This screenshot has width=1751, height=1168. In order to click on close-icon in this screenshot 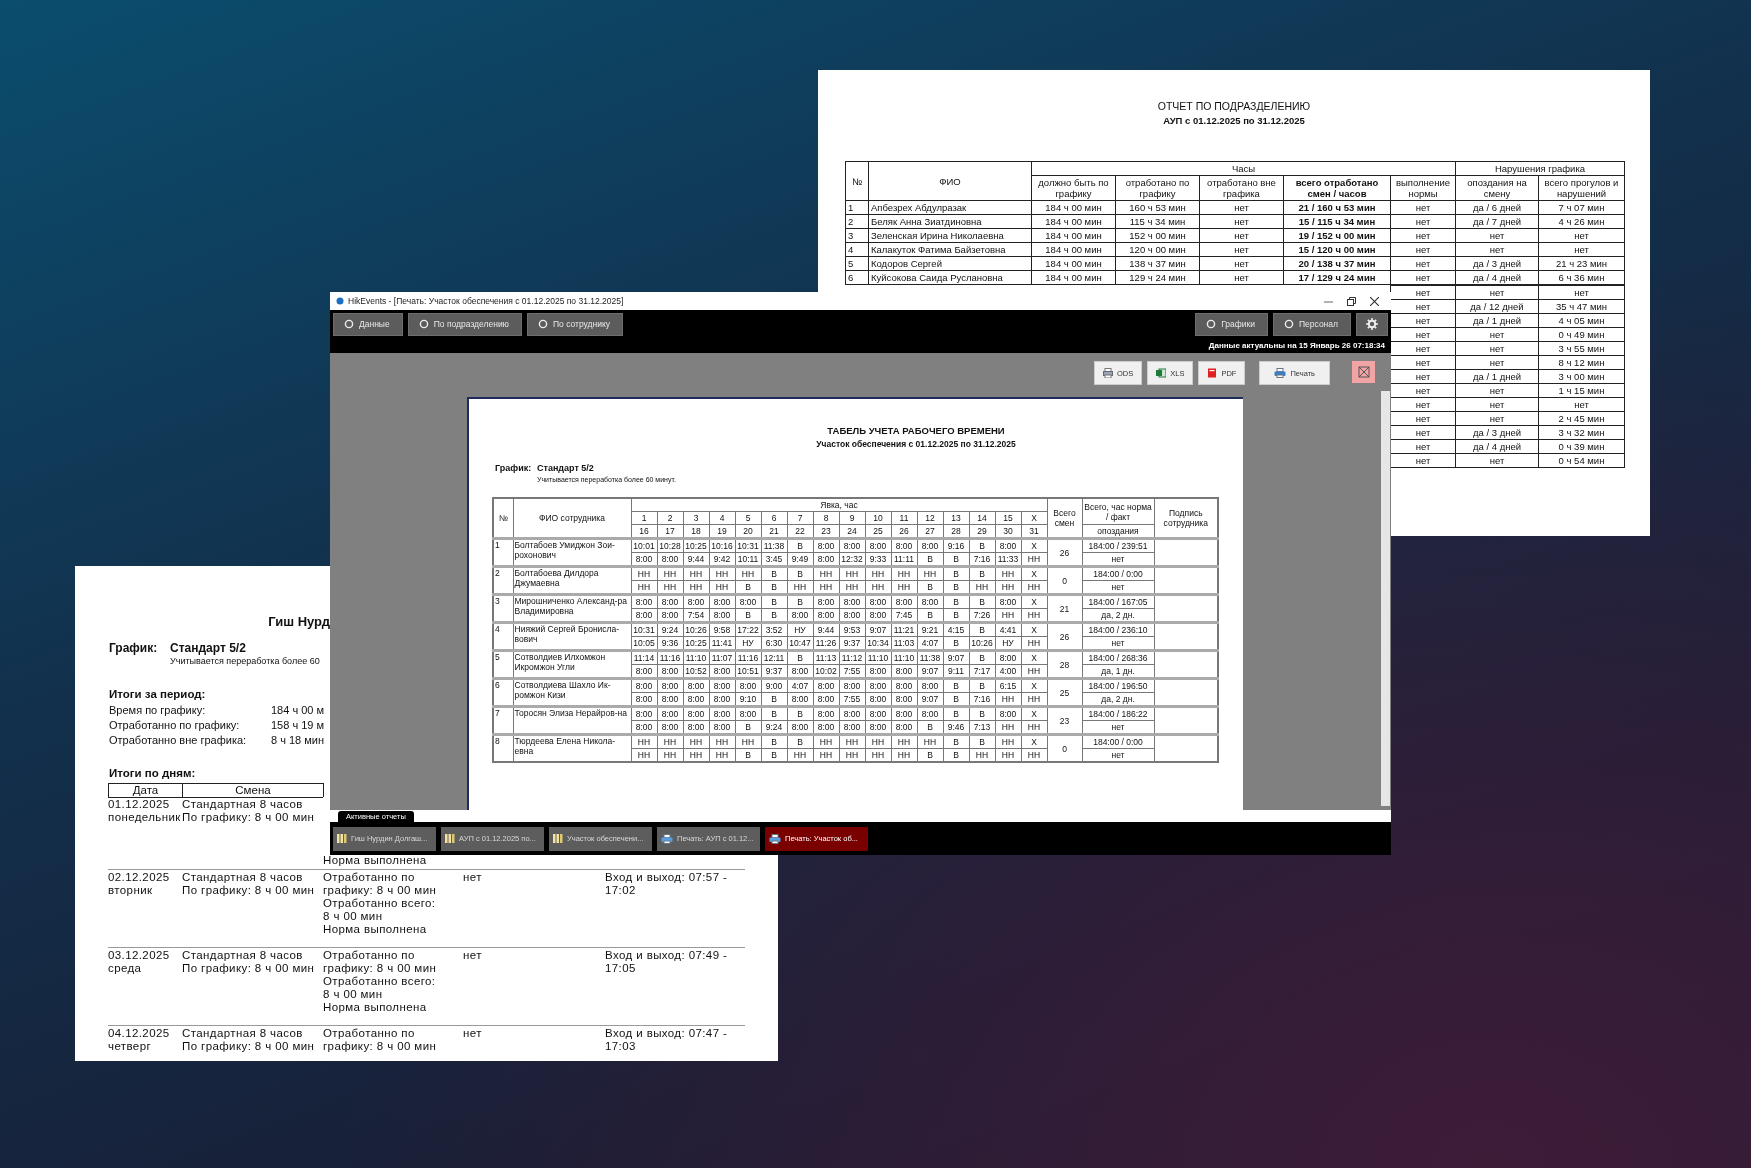, I will do `click(1374, 301)`.